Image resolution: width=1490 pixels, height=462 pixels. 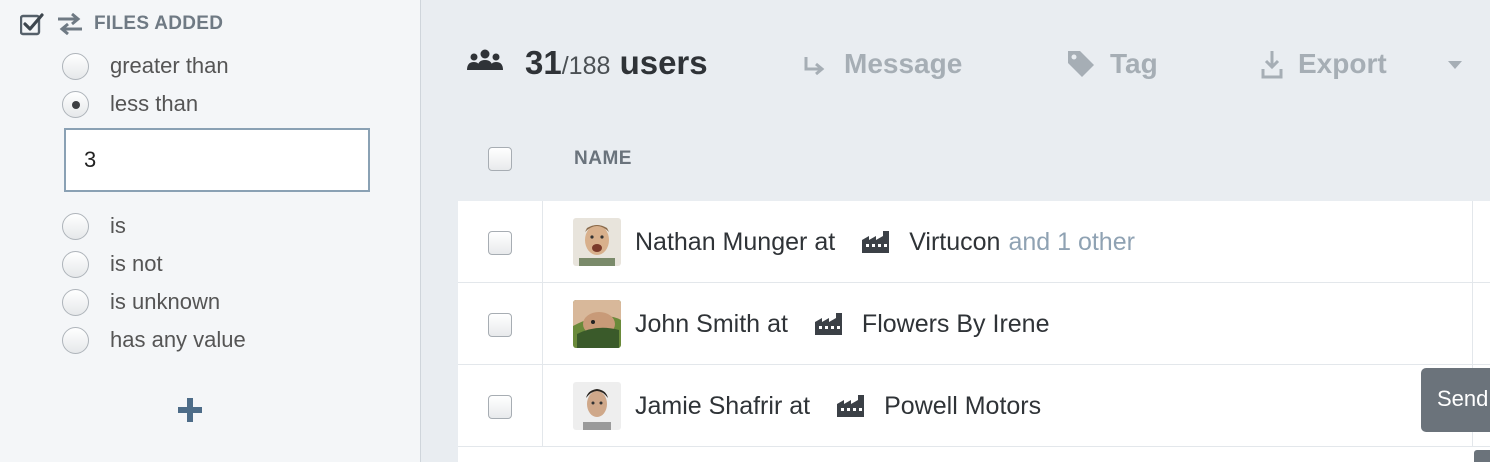 What do you see at coordinates (954, 242) in the screenshot?
I see `company-name: Virtucon` at bounding box center [954, 242].